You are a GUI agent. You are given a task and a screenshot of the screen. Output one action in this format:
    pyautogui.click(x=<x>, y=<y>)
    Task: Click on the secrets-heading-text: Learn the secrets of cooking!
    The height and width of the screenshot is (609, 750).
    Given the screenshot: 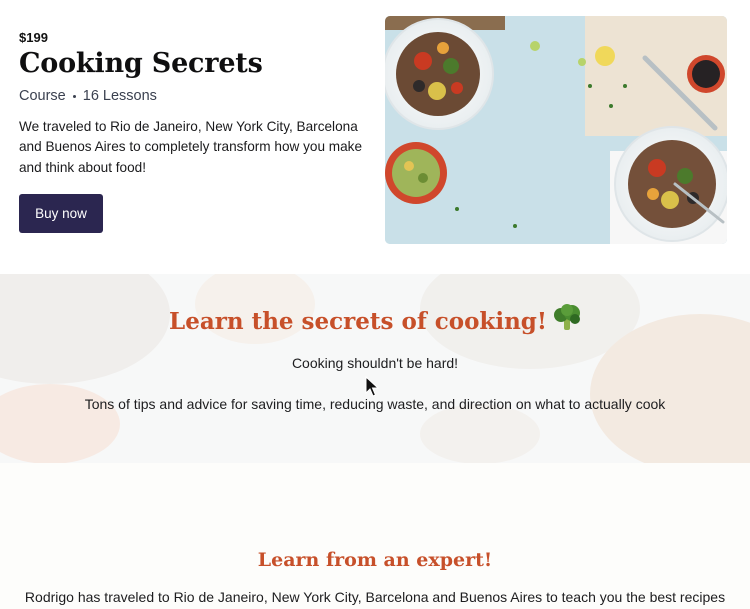 What is the action you would take?
    pyautogui.click(x=358, y=321)
    